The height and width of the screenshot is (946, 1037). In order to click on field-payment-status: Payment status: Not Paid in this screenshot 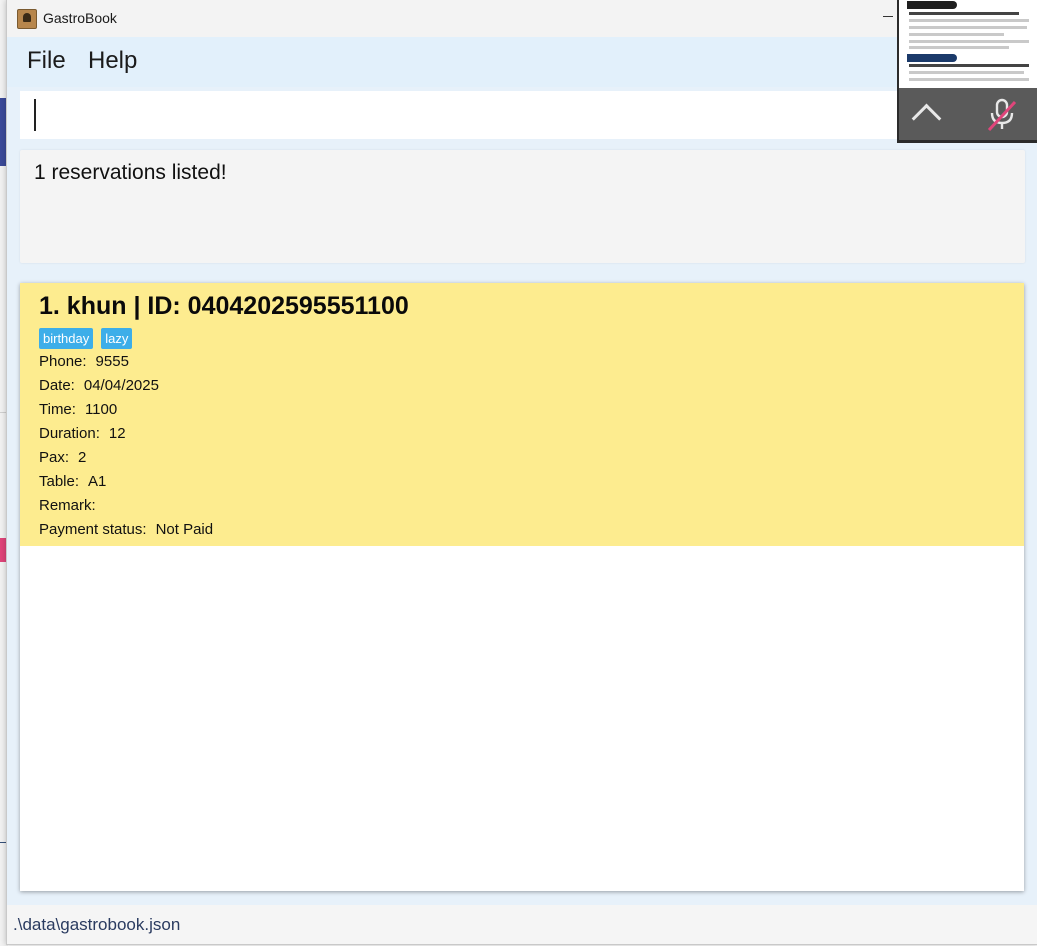, I will do `click(126, 529)`.